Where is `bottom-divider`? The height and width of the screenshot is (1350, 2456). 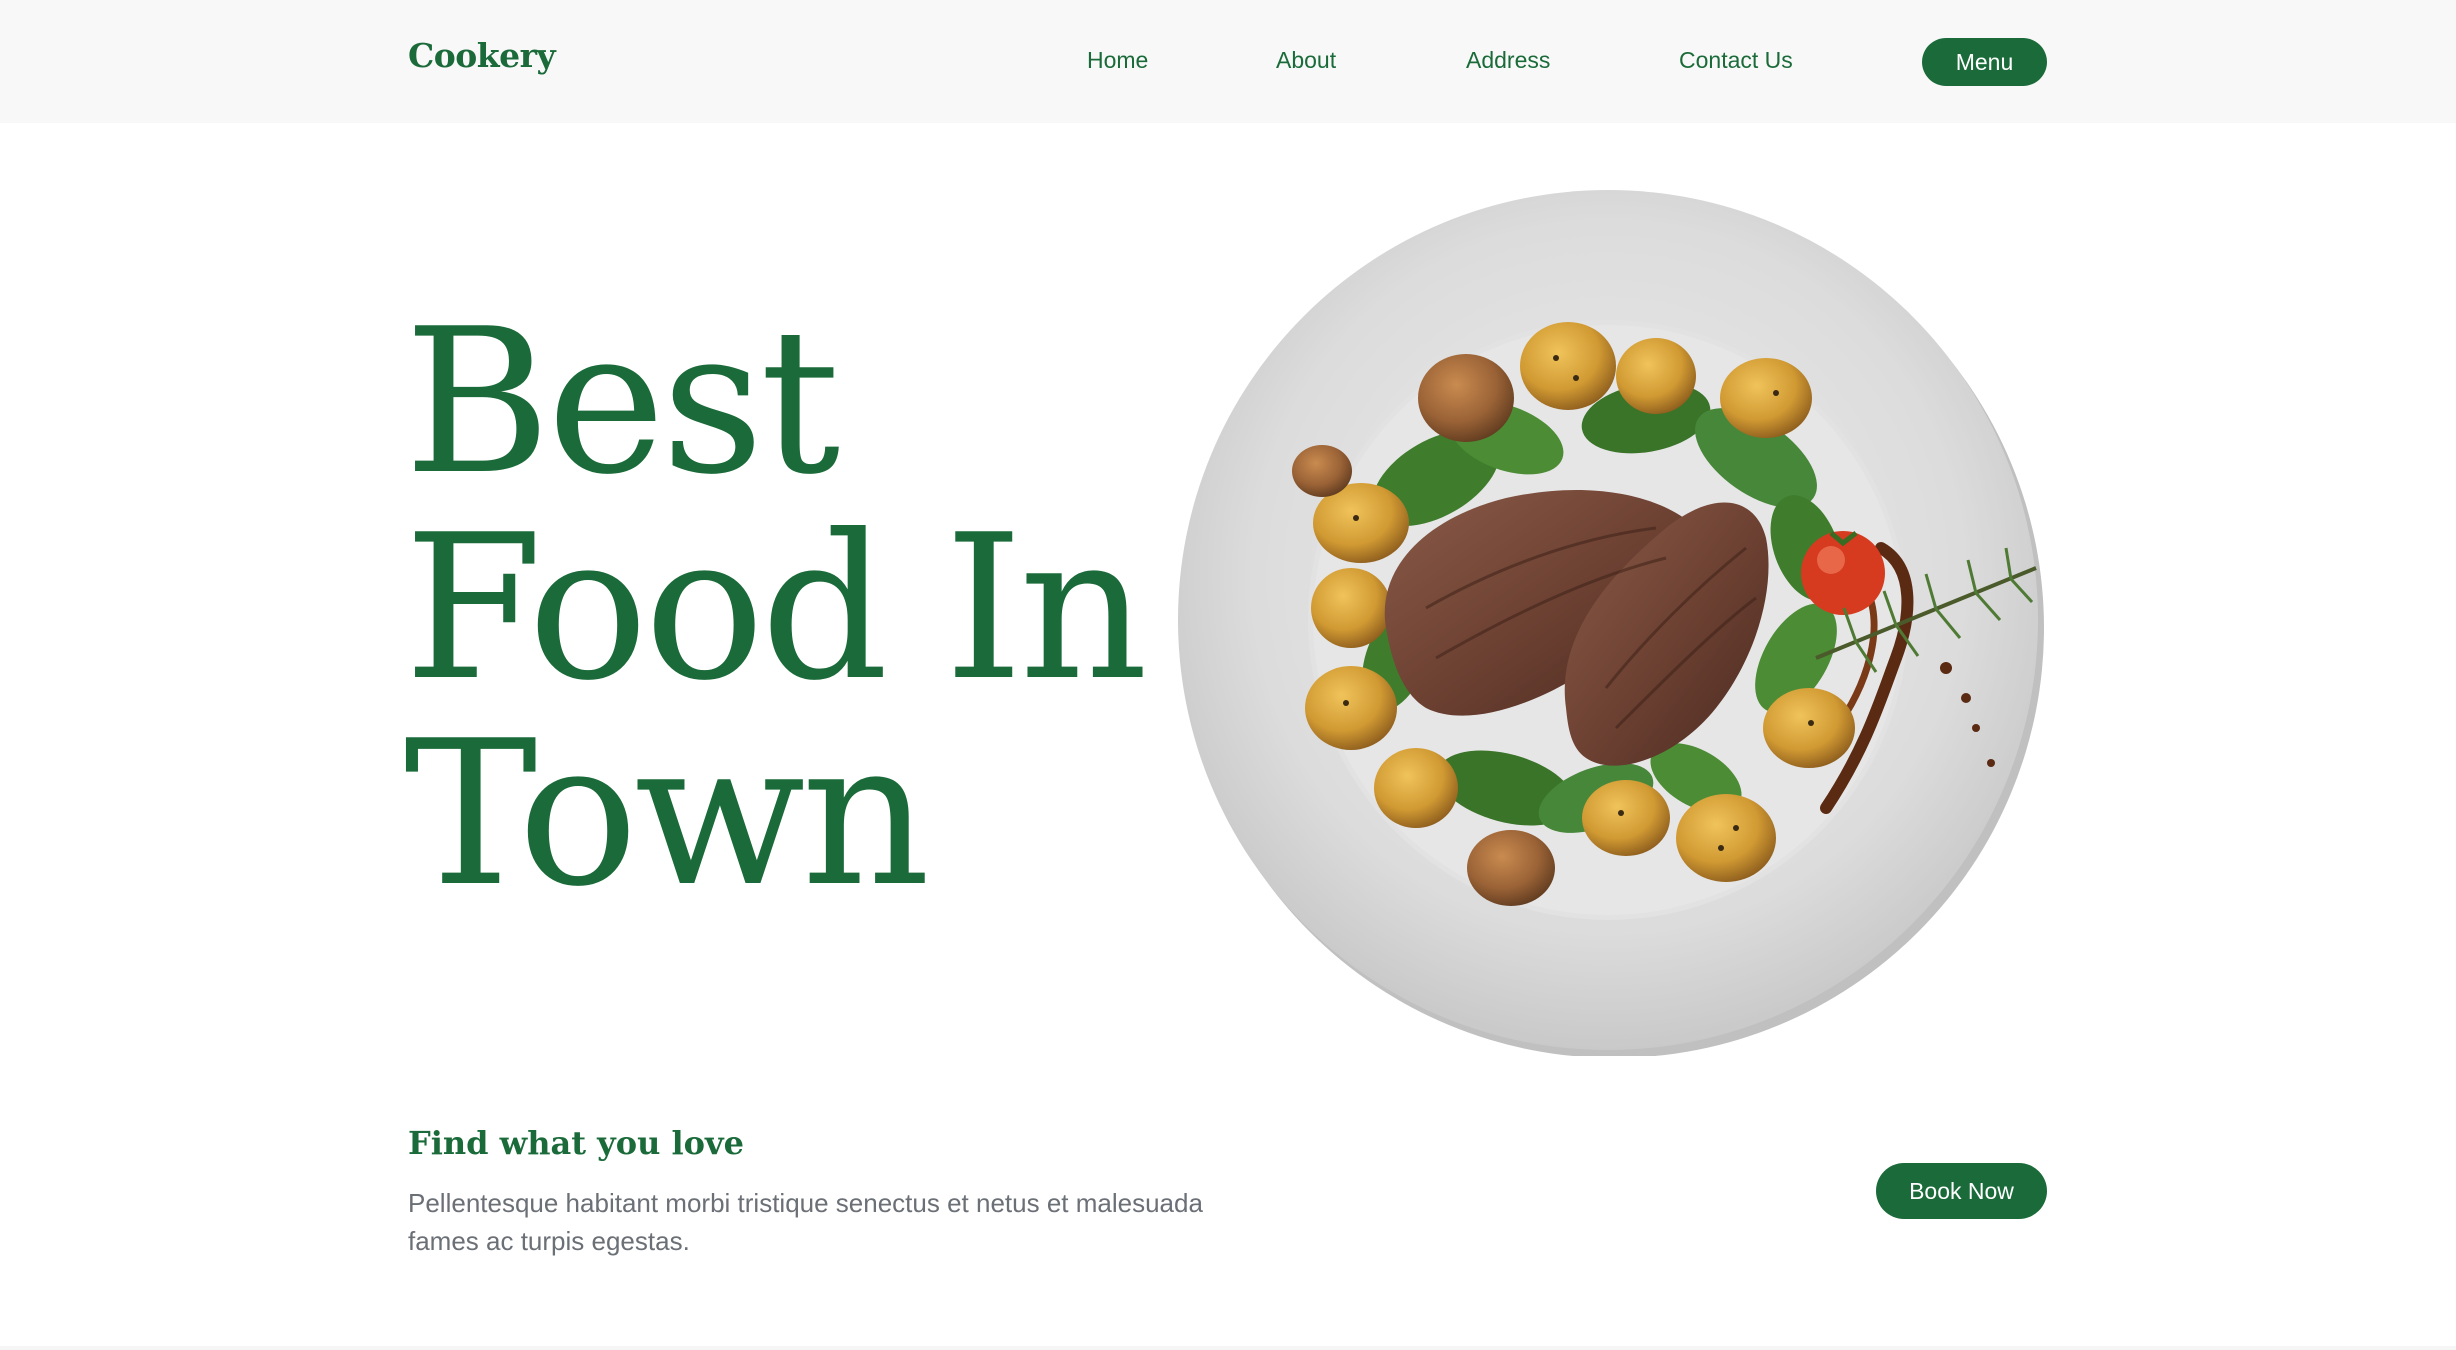
bottom-divider is located at coordinates (1228, 1348).